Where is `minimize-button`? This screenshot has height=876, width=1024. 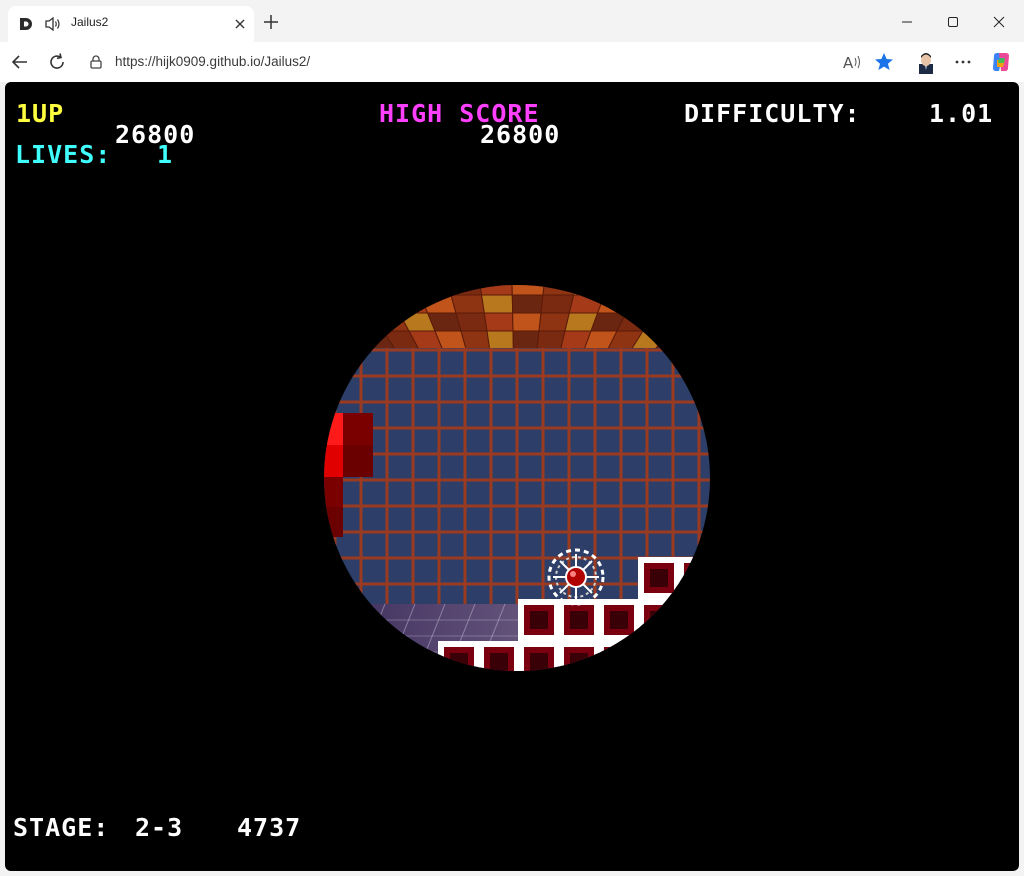 minimize-button is located at coordinates (907, 22).